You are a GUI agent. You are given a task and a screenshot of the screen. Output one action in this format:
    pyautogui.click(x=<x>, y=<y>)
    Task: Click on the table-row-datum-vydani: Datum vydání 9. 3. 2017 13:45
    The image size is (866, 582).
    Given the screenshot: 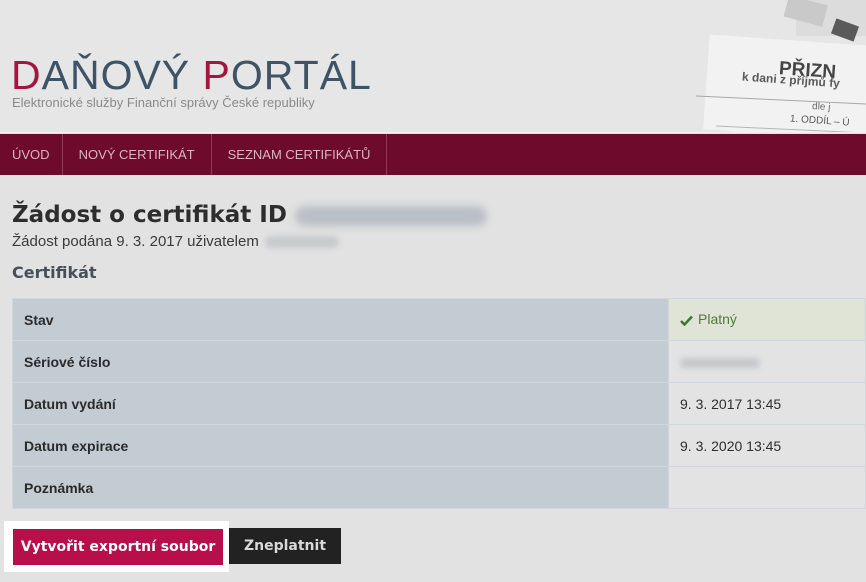 What is the action you would take?
    pyautogui.click(x=439, y=403)
    